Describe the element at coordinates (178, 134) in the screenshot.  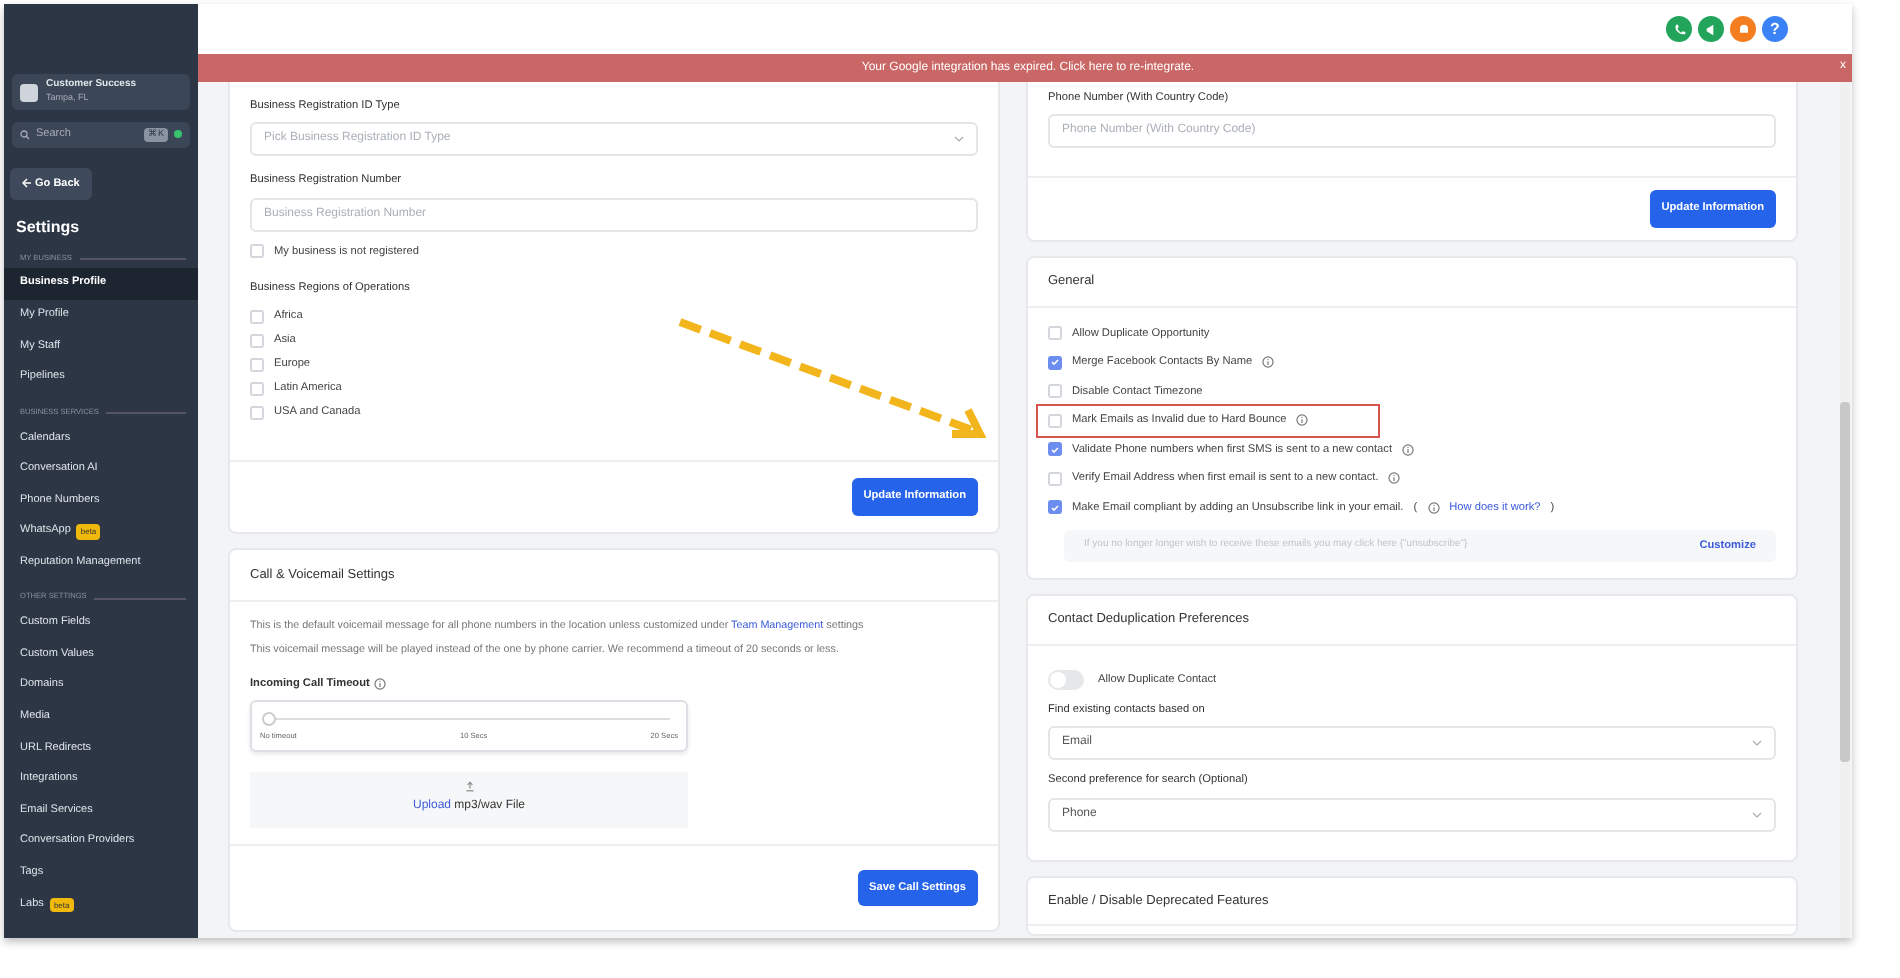
I see `status-dot` at that location.